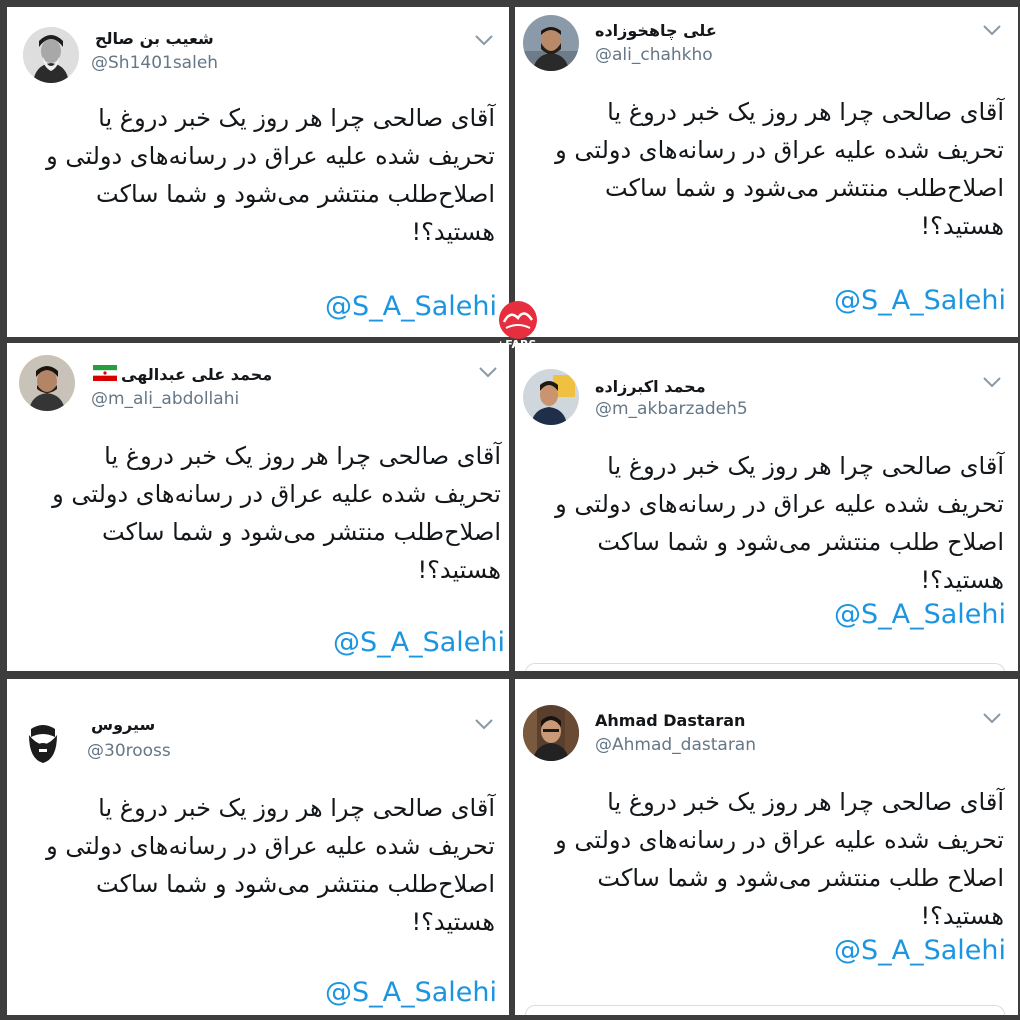 The image size is (1020, 1020). What do you see at coordinates (675, 745) in the screenshot?
I see `user-handle: @Ahmad_dastaran` at bounding box center [675, 745].